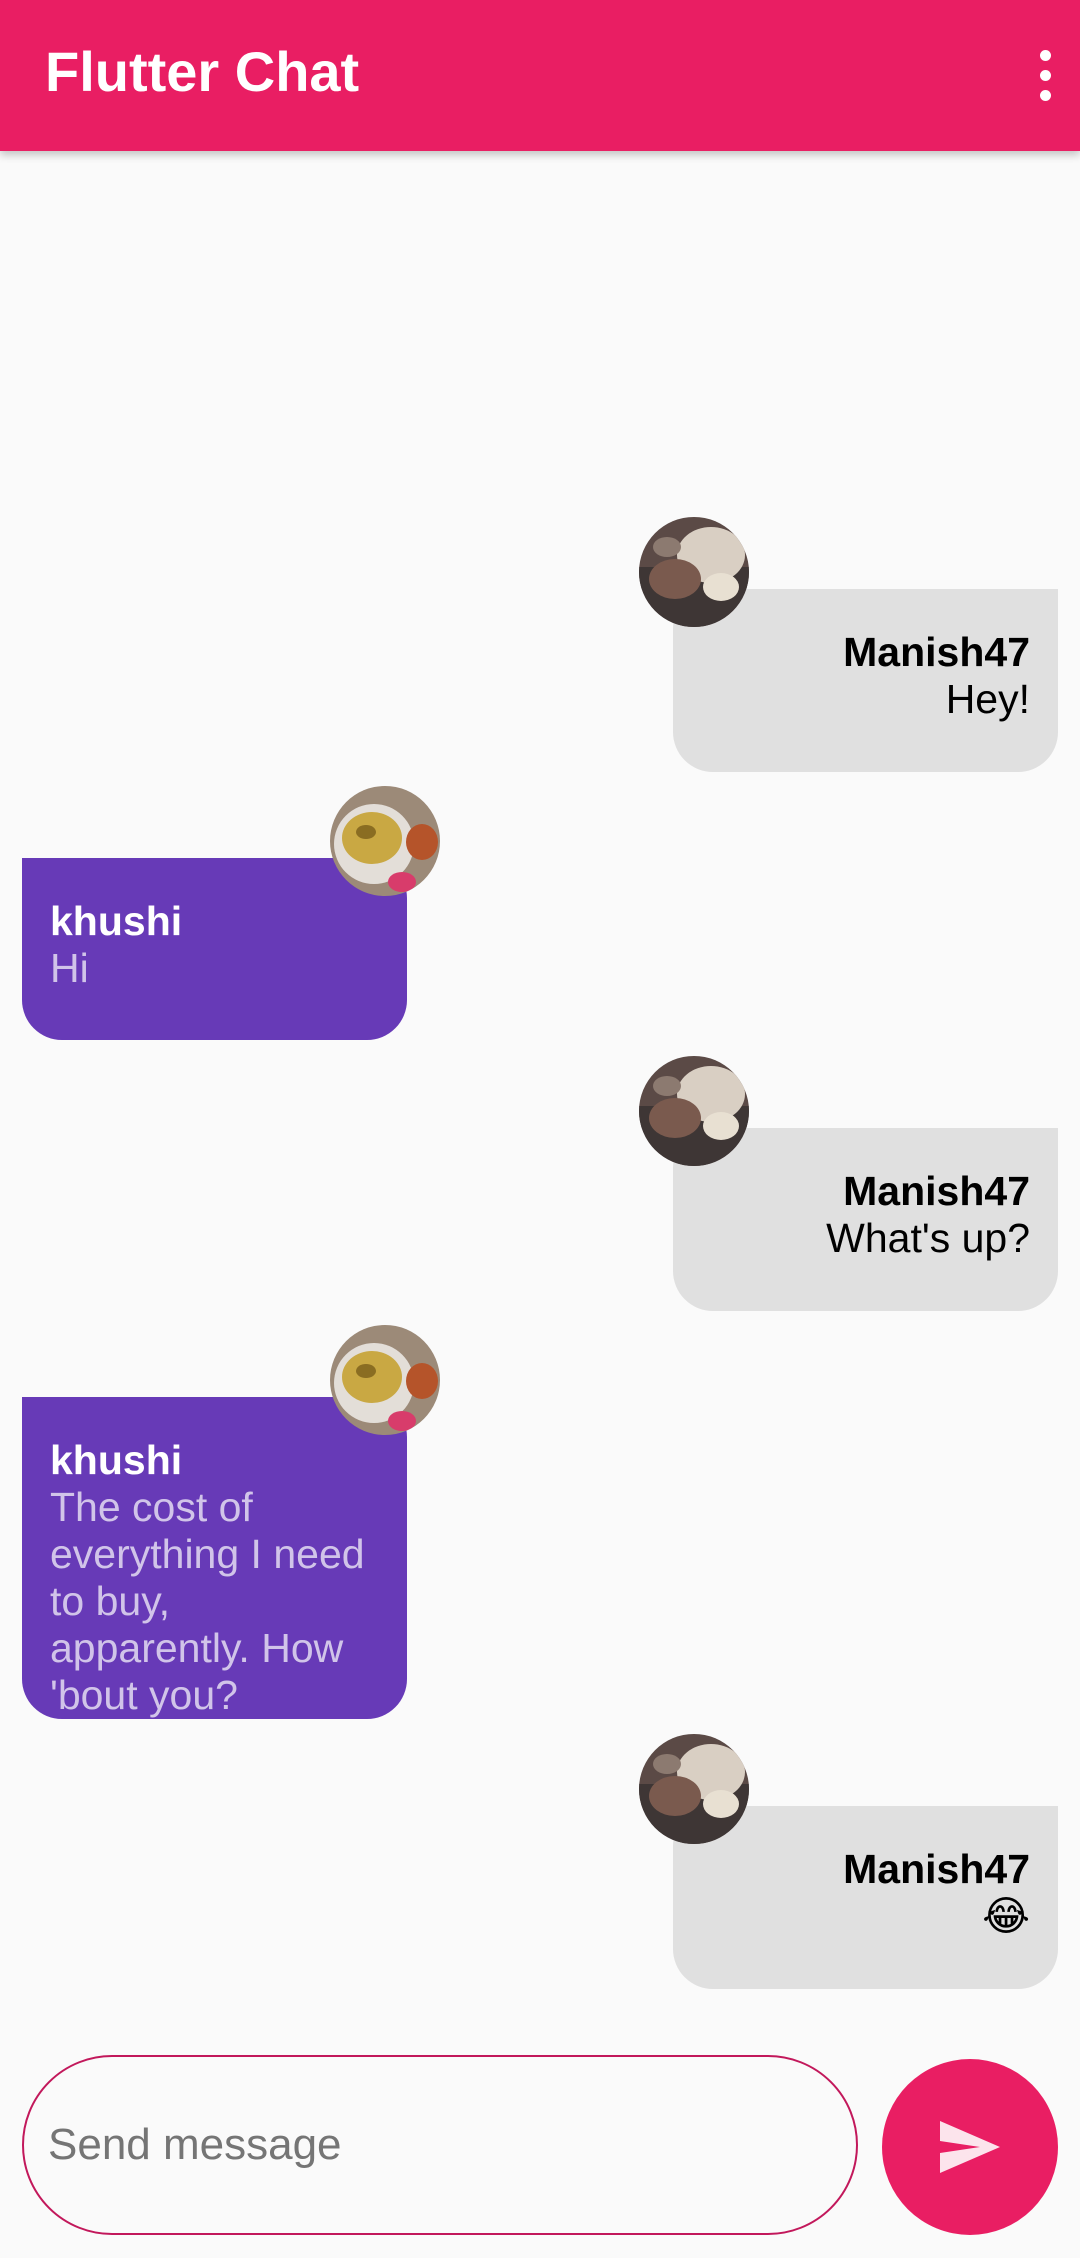 This screenshot has width=1080, height=2258. I want to click on message-composer, so click(540, 2149).